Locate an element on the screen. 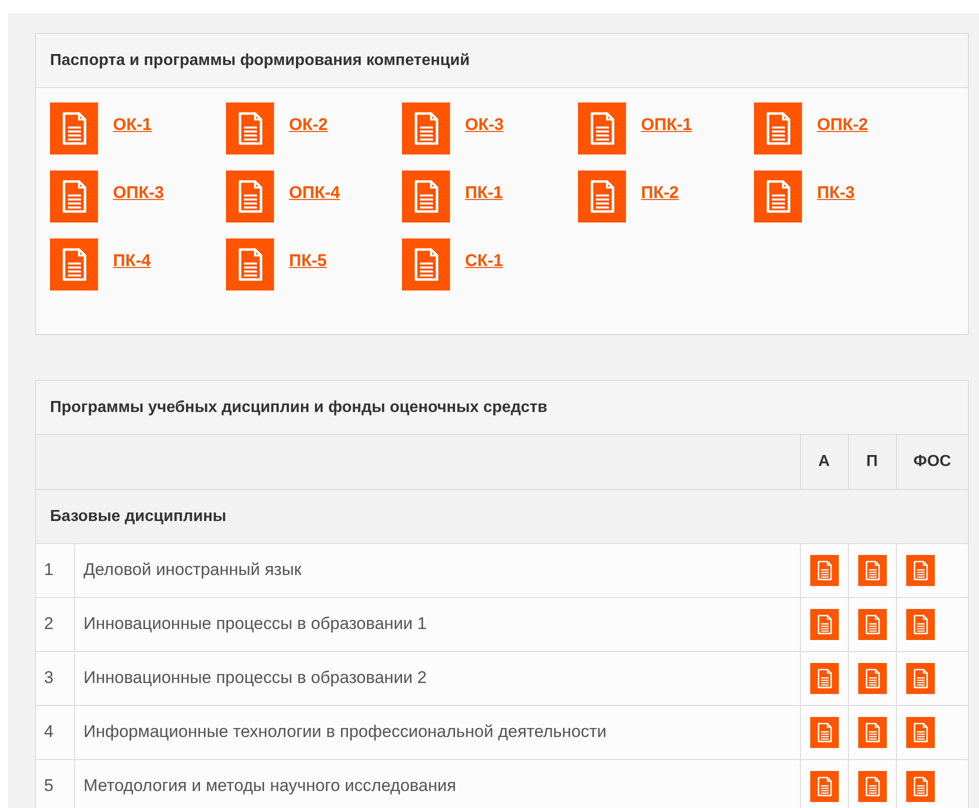  column-header: ФОС is located at coordinates (932, 462).